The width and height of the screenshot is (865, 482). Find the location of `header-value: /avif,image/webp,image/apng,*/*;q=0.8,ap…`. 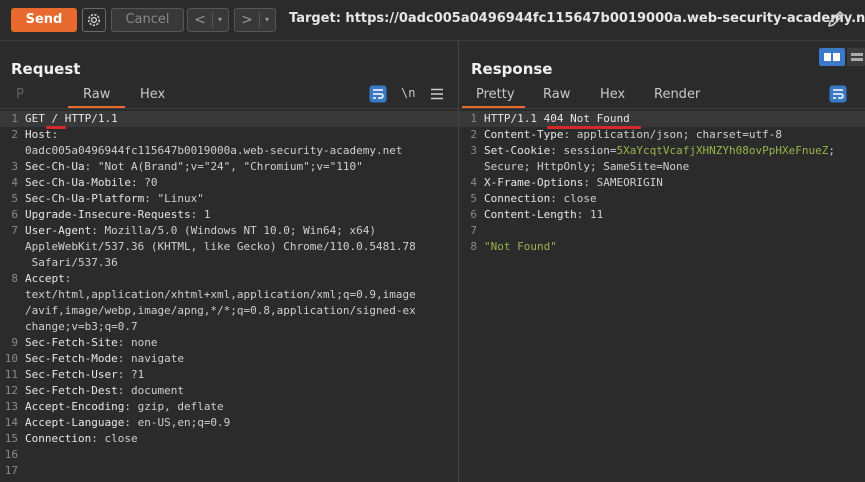

header-value: /avif,image/webp,image/apng,*/*;q=0.8,ap… is located at coordinates (220, 310).